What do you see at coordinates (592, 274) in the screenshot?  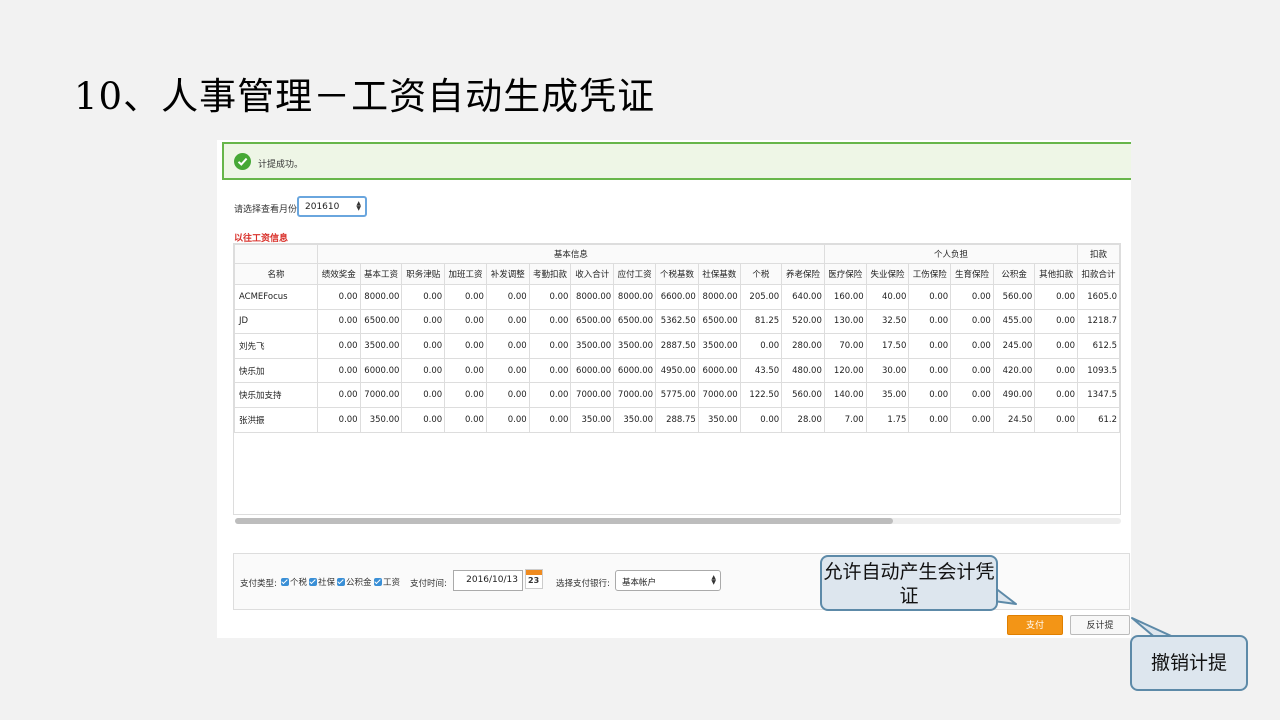 I see `column-header: 收入合计` at bounding box center [592, 274].